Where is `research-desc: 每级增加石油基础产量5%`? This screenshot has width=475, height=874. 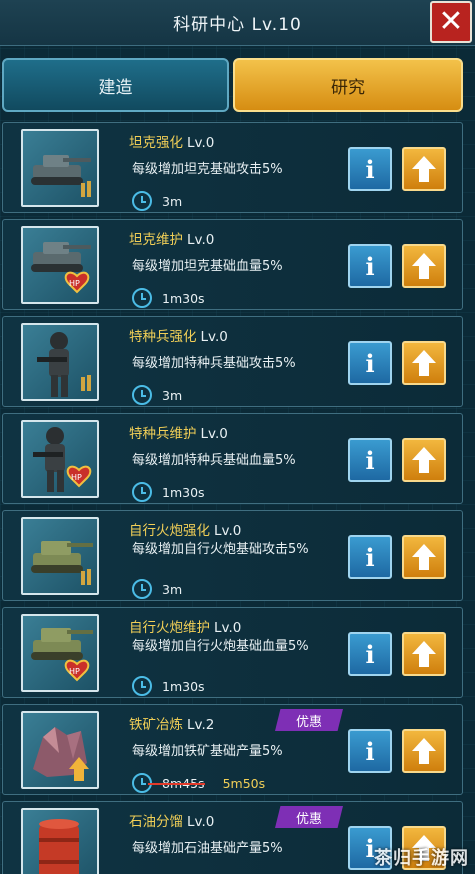 research-desc: 每级增加石油基础产量5% is located at coordinates (207, 848).